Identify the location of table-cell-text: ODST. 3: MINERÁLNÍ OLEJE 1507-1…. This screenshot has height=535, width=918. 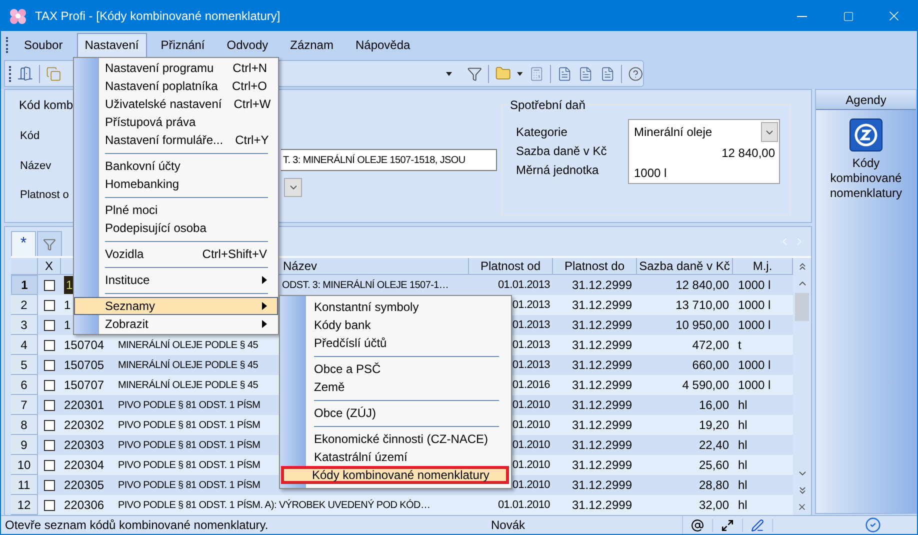
(365, 285).